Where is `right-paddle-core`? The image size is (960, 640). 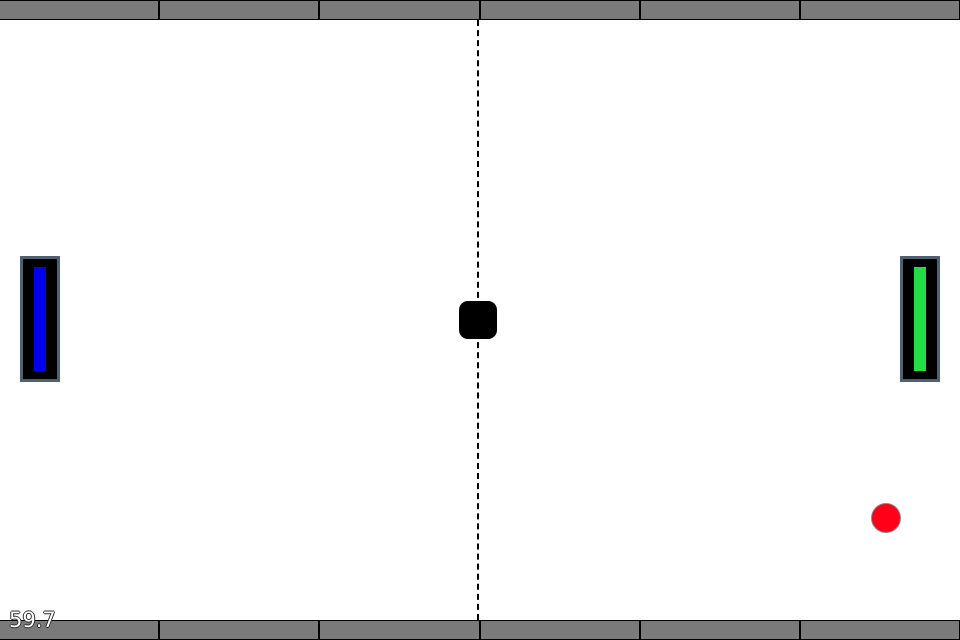 right-paddle-core is located at coordinates (920, 319).